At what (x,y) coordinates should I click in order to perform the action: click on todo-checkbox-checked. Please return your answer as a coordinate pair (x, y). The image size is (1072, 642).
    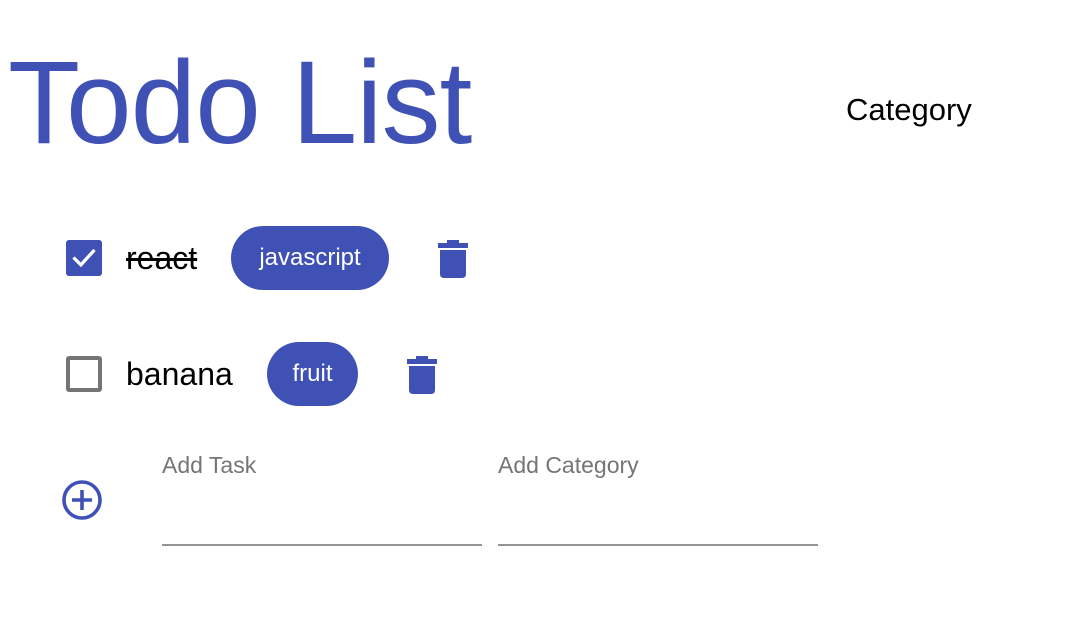
    Looking at the image, I should click on (84, 258).